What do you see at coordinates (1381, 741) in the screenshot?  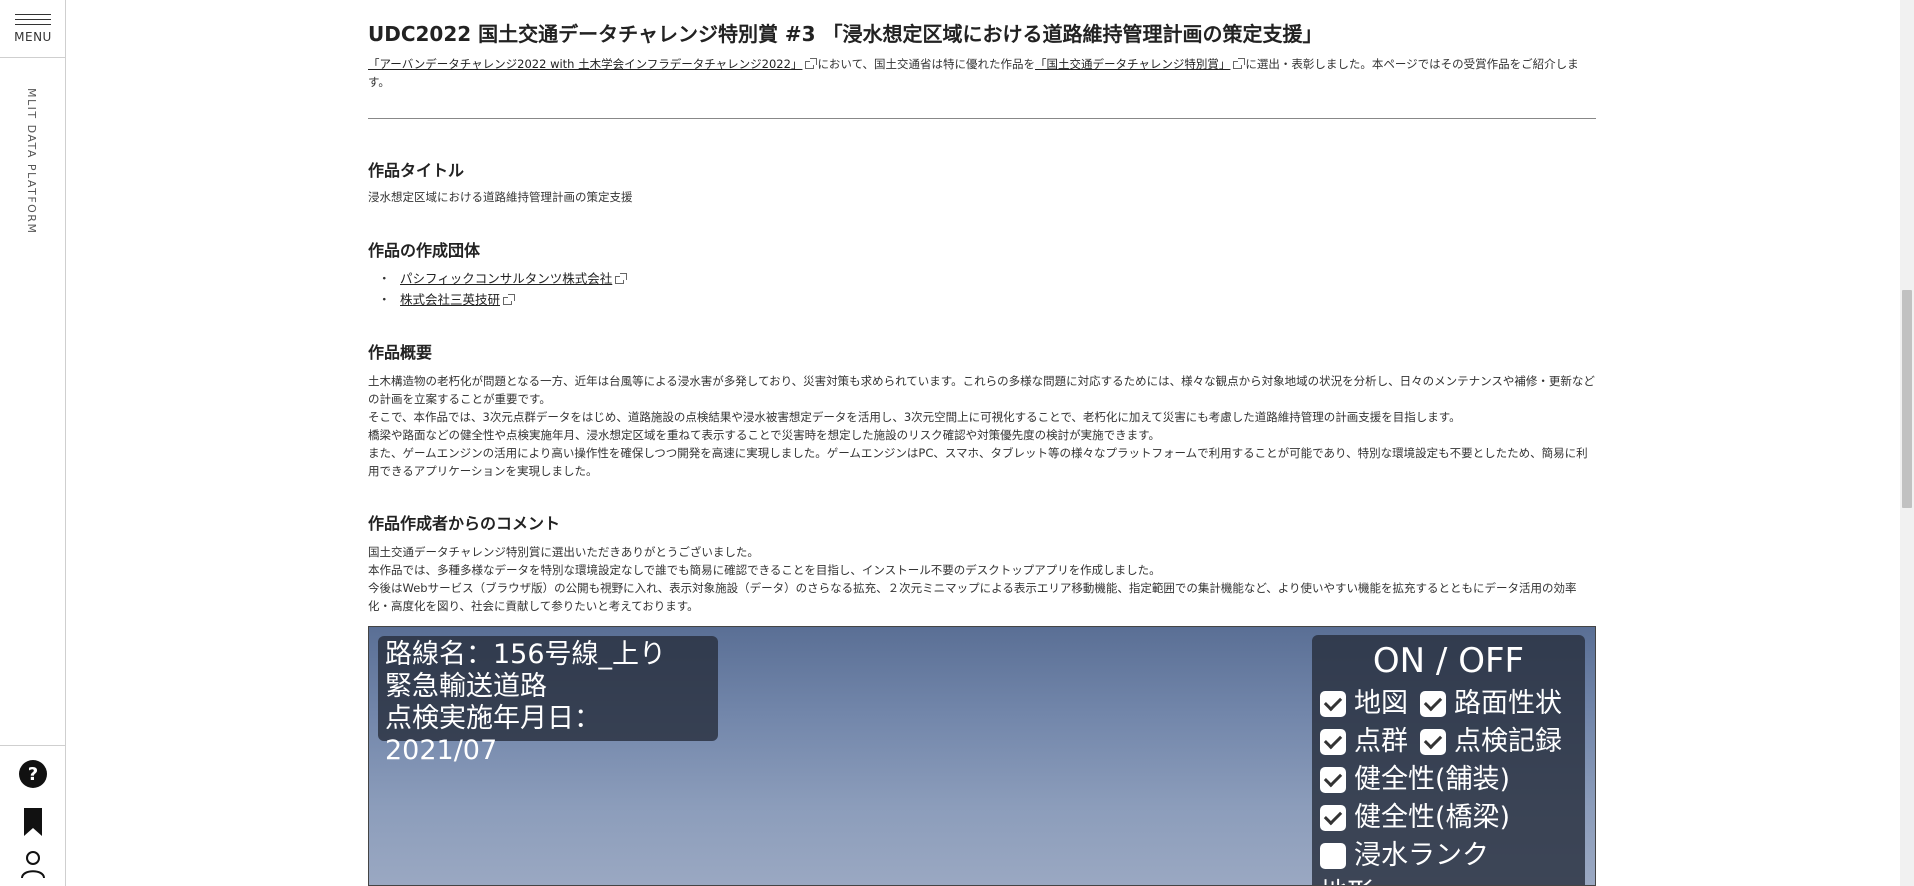 I see `toggle-label: 点群` at bounding box center [1381, 741].